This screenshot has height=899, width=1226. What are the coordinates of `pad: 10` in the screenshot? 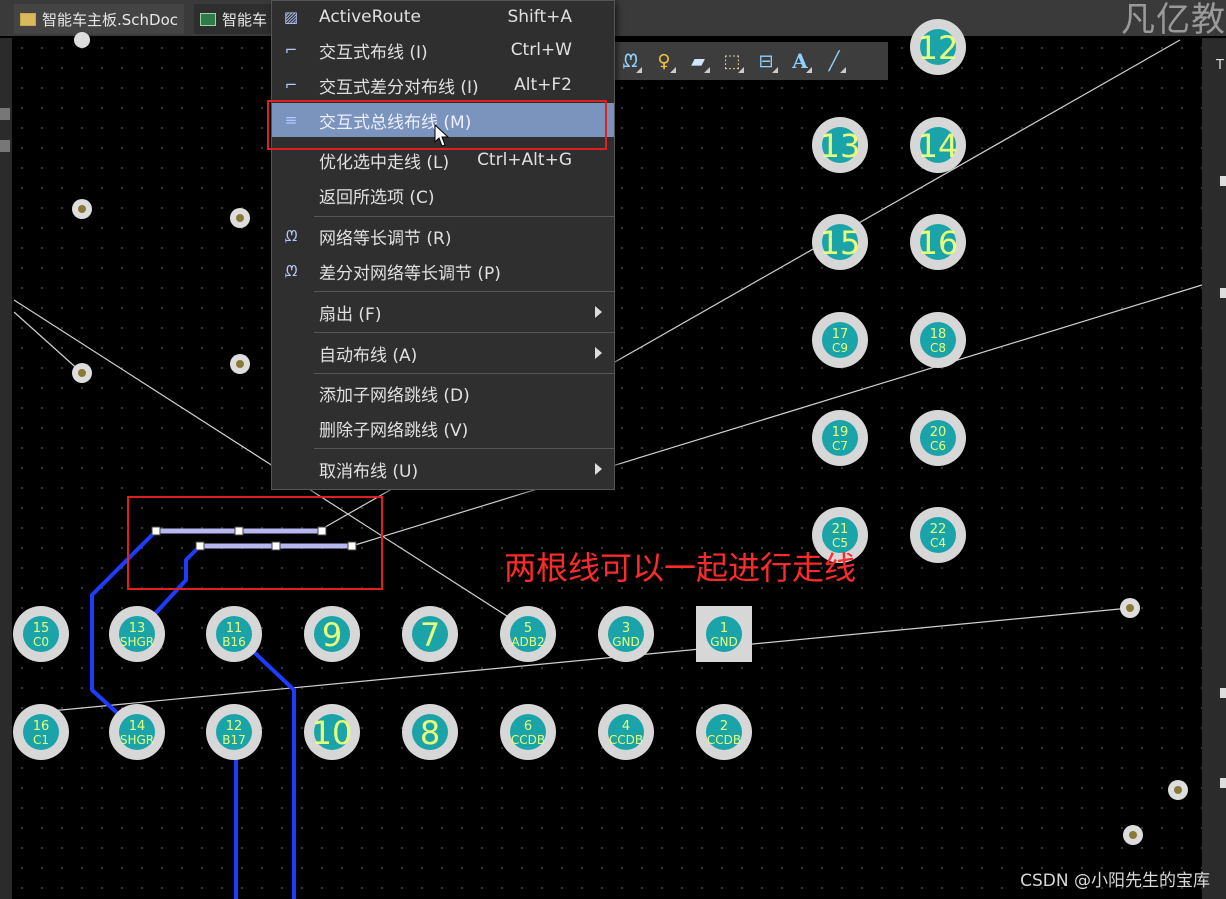 It's located at (332, 732).